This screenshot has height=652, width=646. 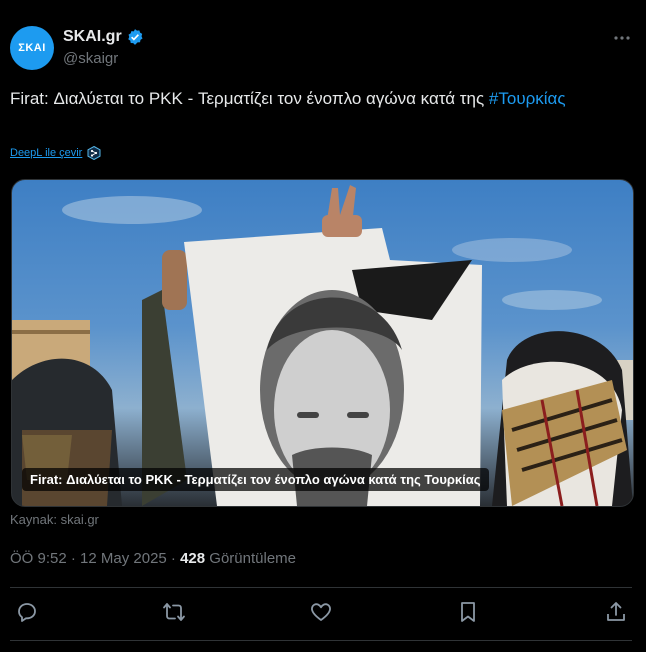 I want to click on view-count: 428, so click(x=193, y=558).